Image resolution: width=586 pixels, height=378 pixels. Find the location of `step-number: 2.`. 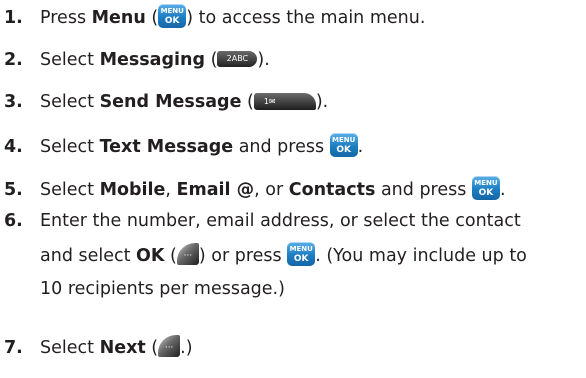

step-number: 2. is located at coordinates (13, 60).